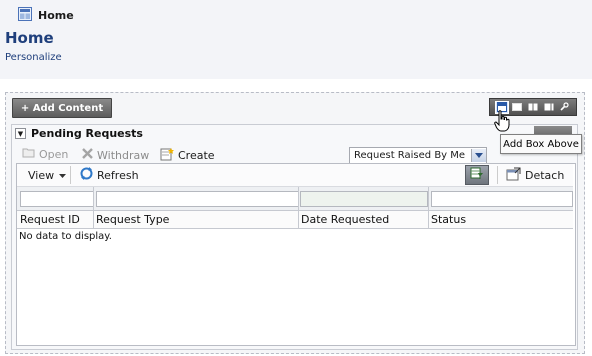 The width and height of the screenshot is (592, 356). What do you see at coordinates (364, 199) in the screenshot?
I see `filter-date-requested-input` at bounding box center [364, 199].